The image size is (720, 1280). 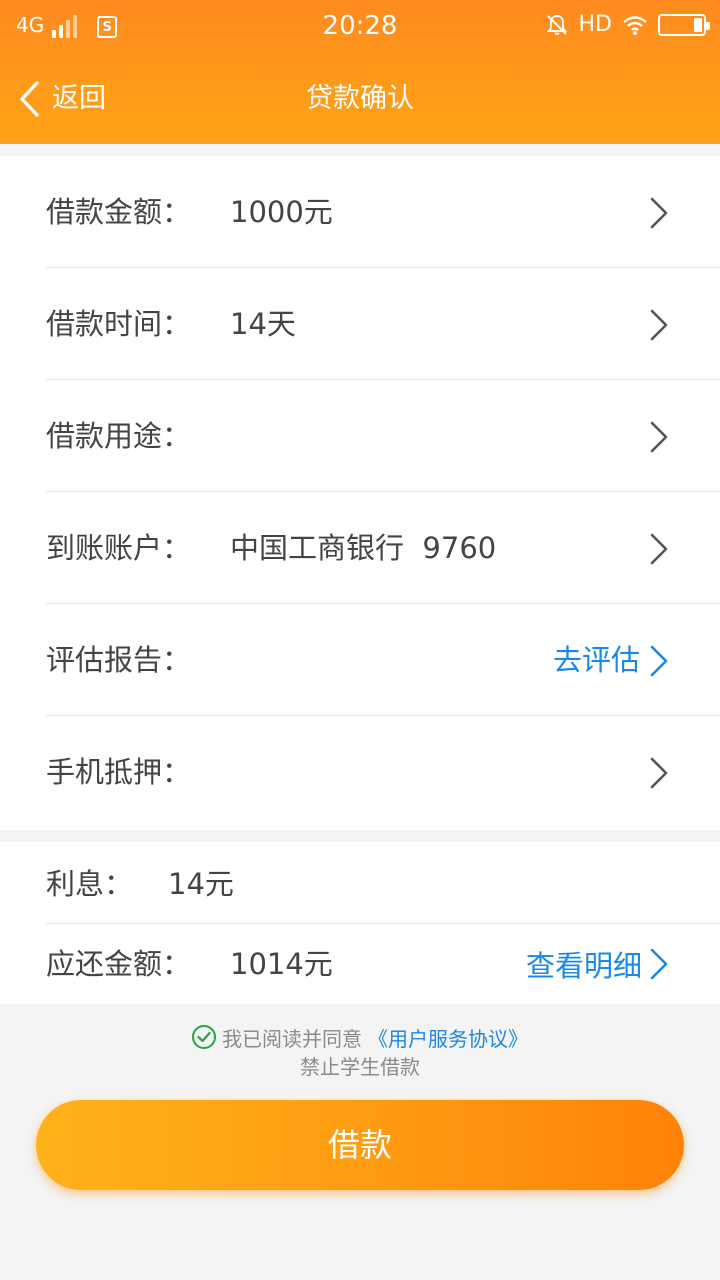 I want to click on check-circle-icon, so click(x=204, y=1037).